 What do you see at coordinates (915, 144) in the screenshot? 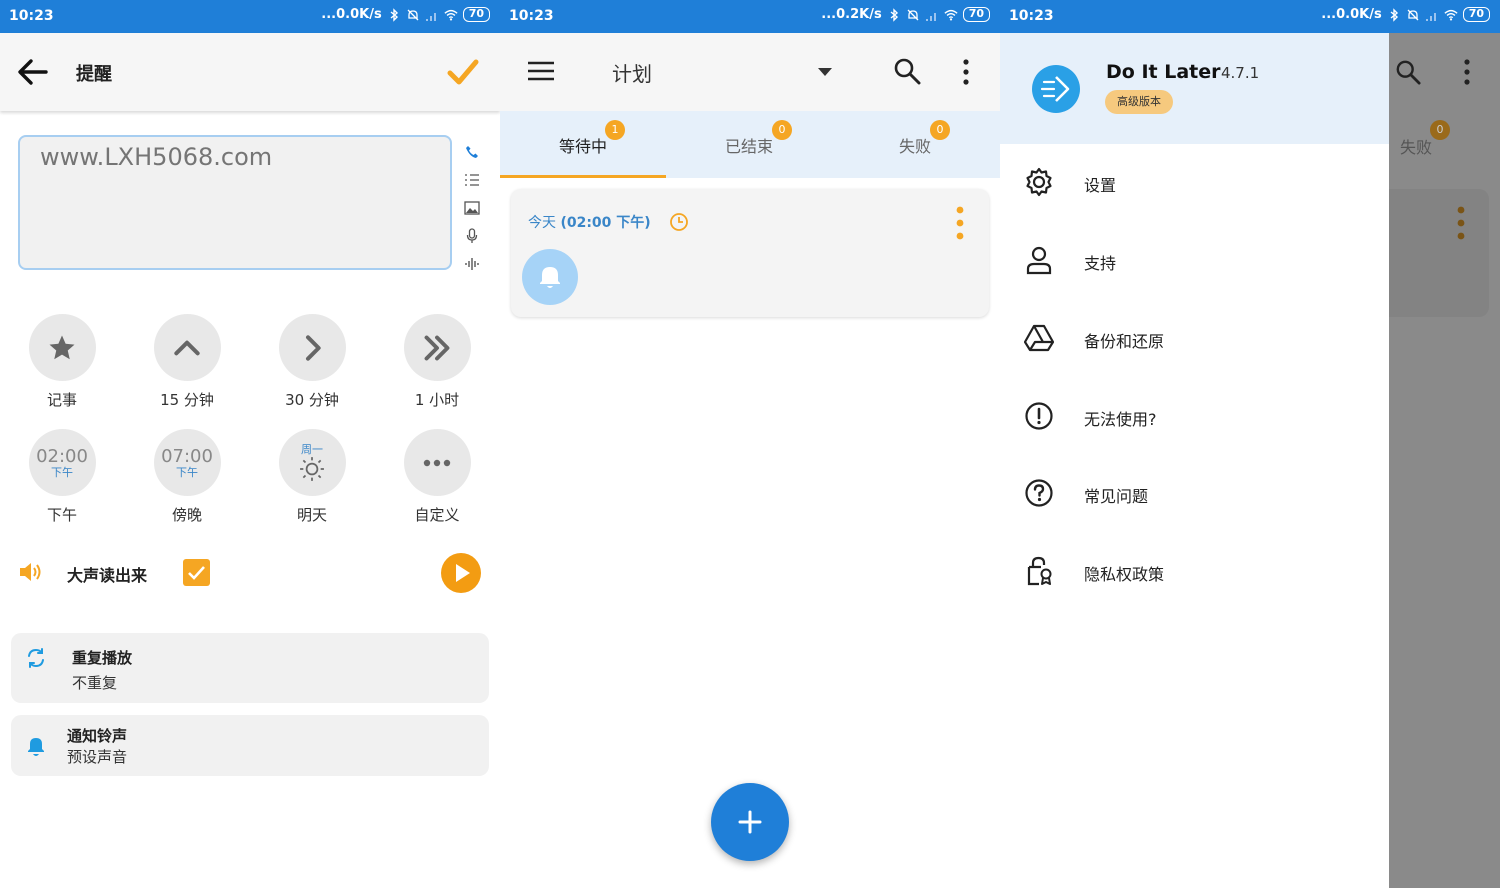
I see `tab-failed: 失败 0` at bounding box center [915, 144].